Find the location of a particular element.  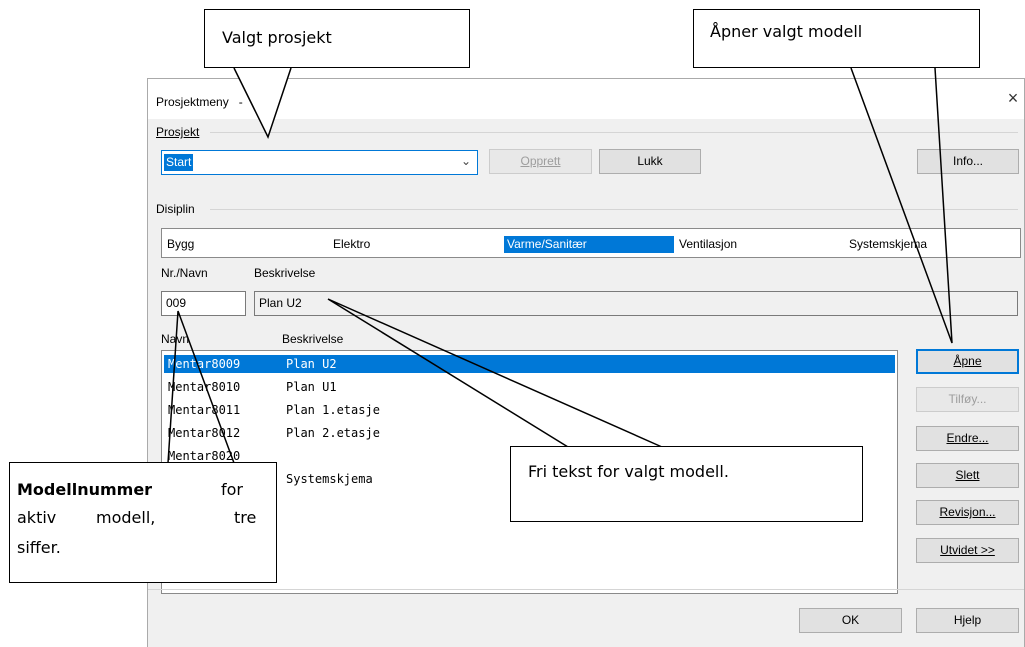

ok-button-label: OK is located at coordinates (850, 620).